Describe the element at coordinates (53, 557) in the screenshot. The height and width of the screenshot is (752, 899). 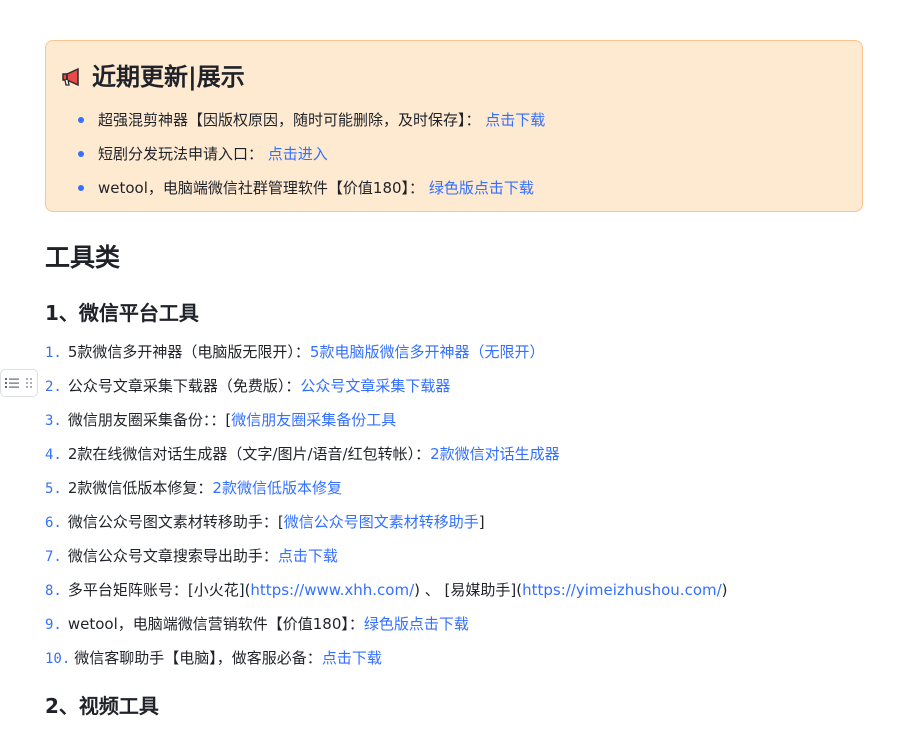
I see `list-number: 7.` at that location.